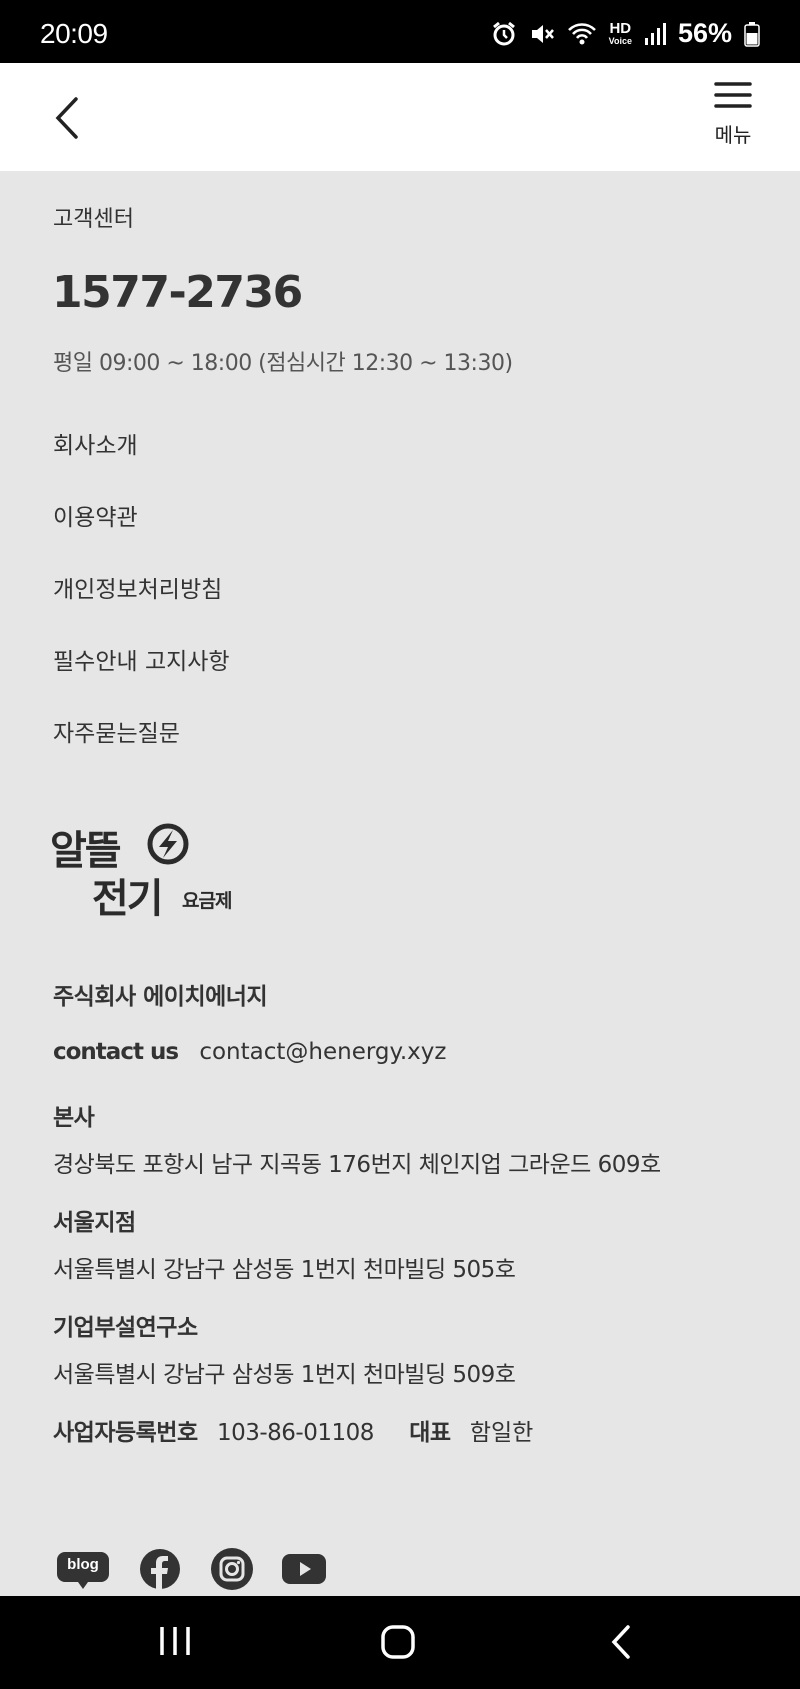 The width and height of the screenshot is (800, 1689). What do you see at coordinates (752, 34) in the screenshot?
I see `battery-icon` at bounding box center [752, 34].